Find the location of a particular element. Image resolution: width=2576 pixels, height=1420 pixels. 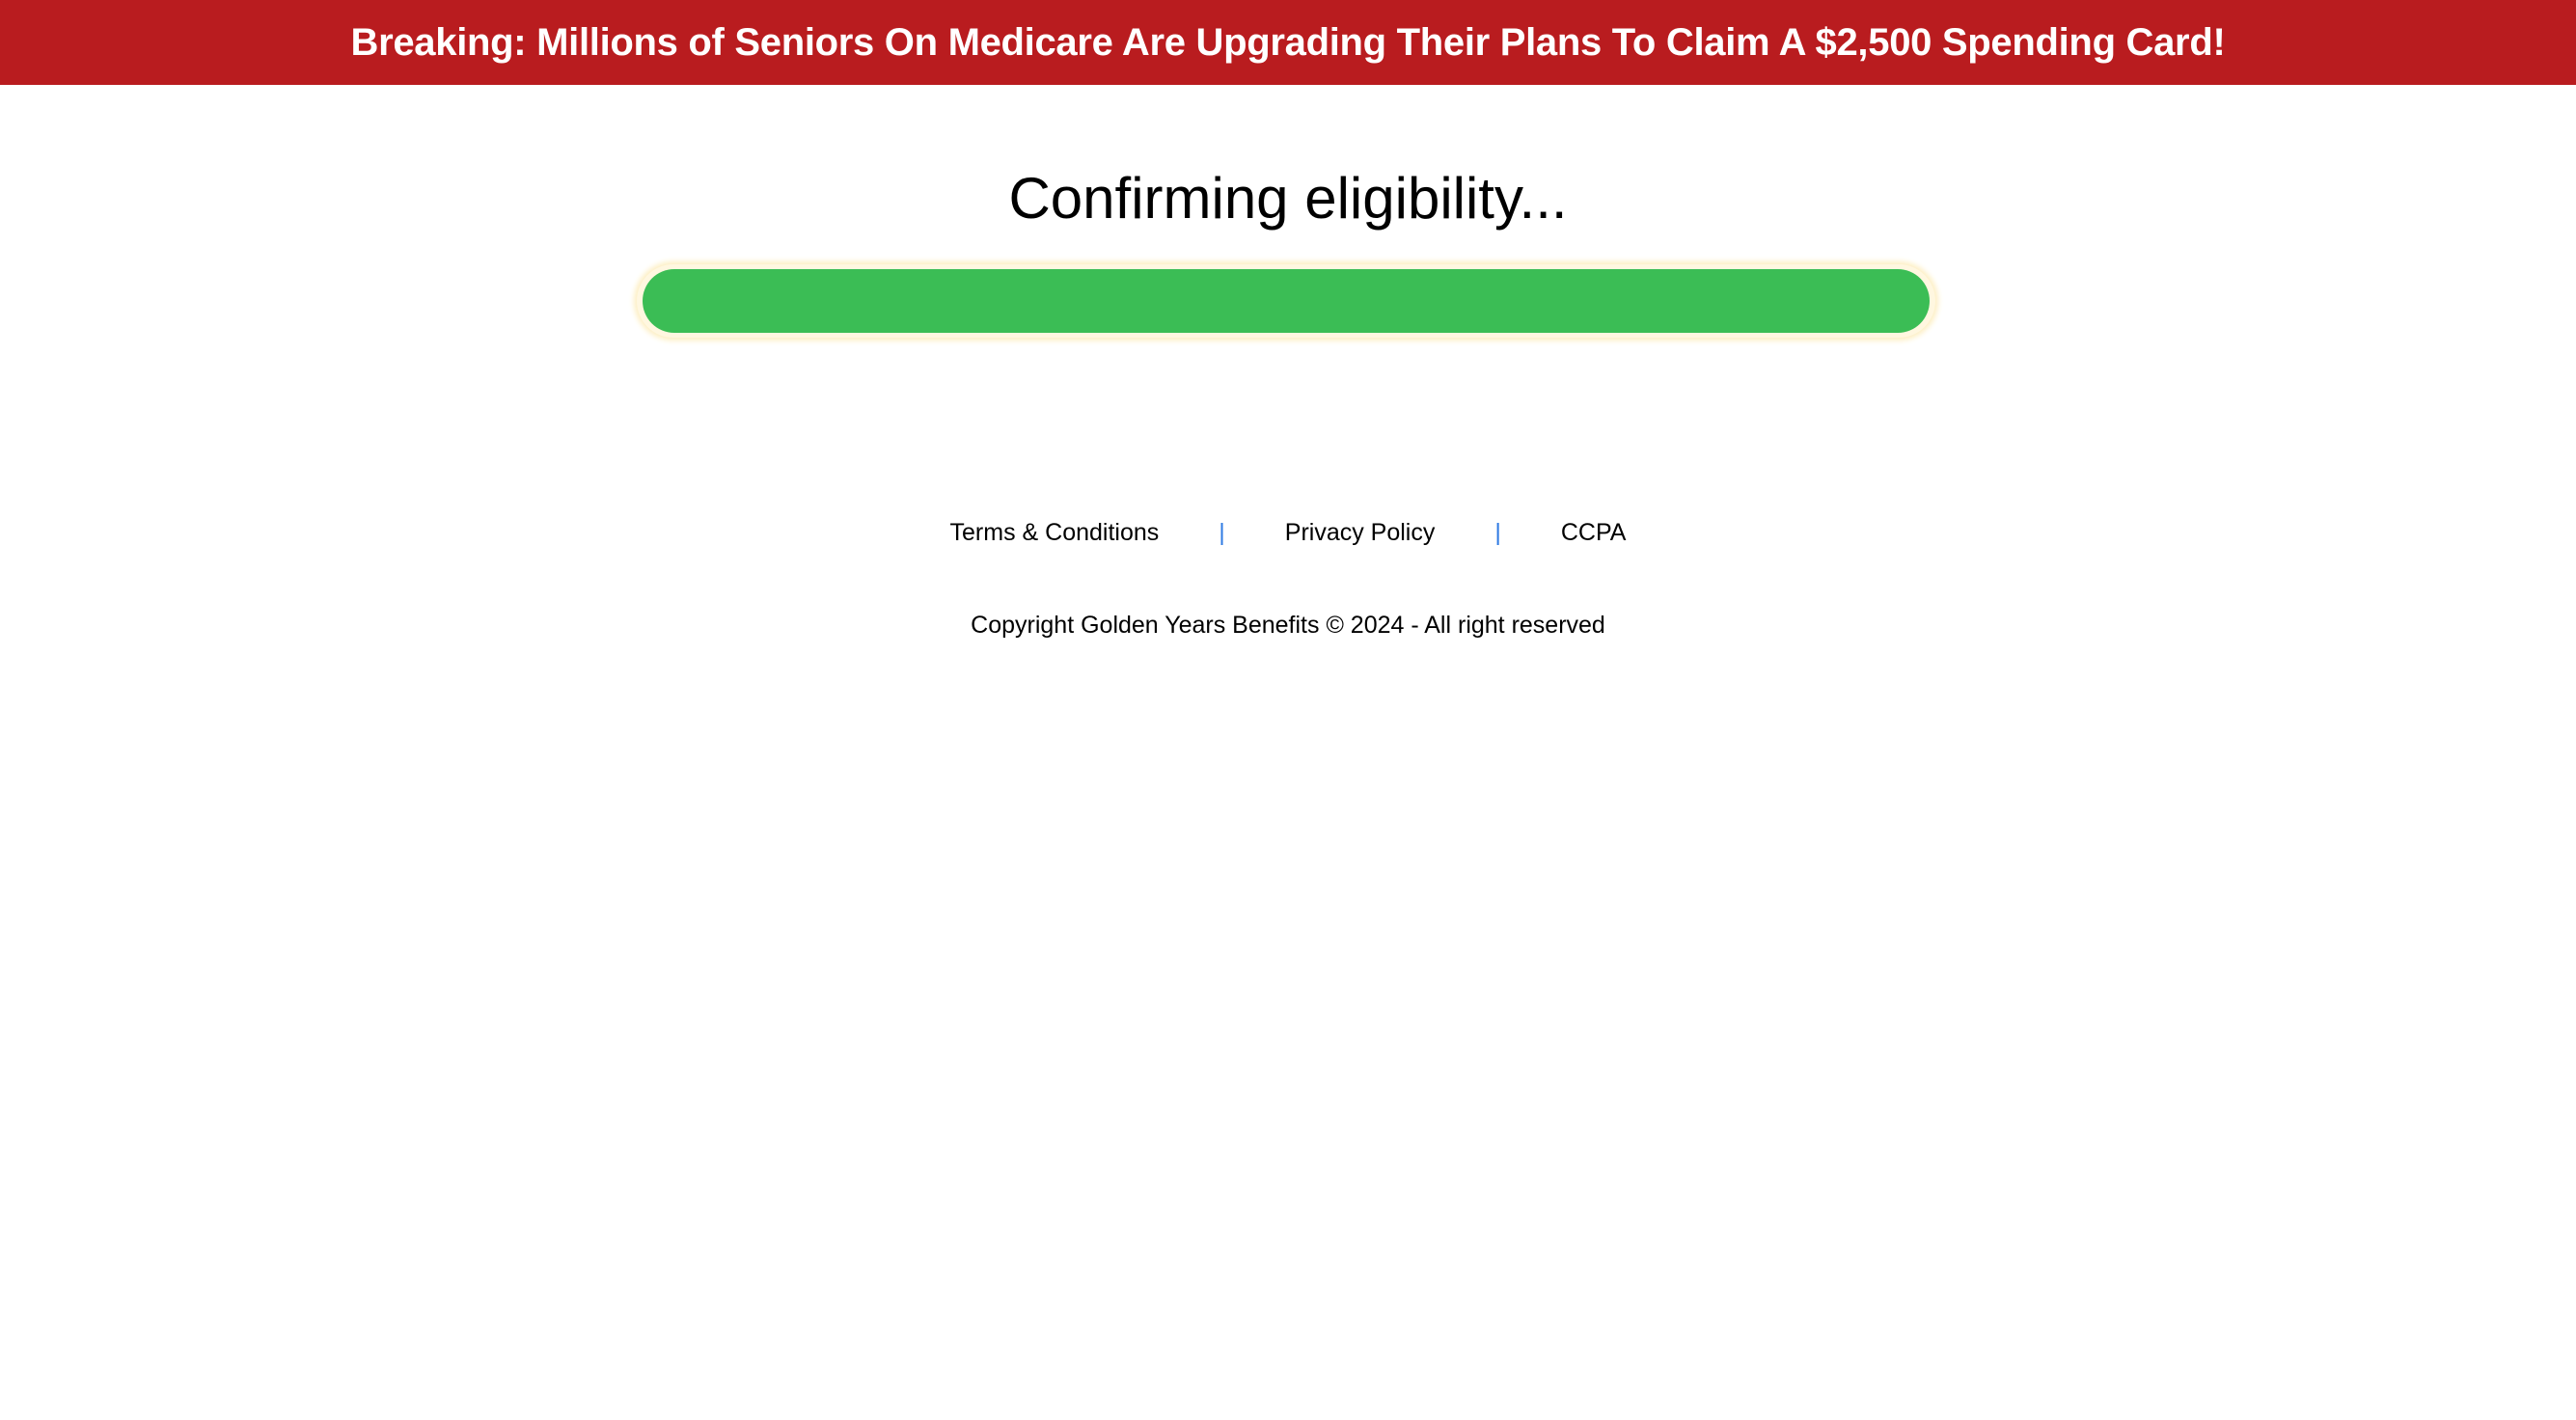

progress-bar-fill is located at coordinates (1286, 301).